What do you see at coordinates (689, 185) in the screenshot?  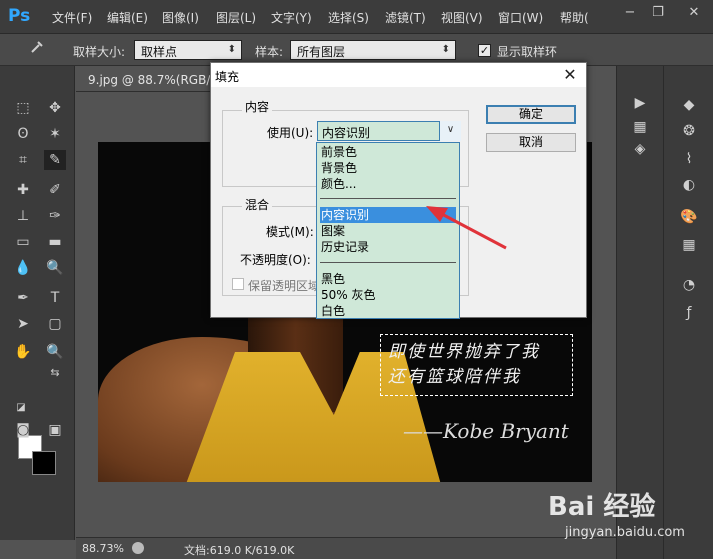 I see `adjustments-icon: ◐` at bounding box center [689, 185].